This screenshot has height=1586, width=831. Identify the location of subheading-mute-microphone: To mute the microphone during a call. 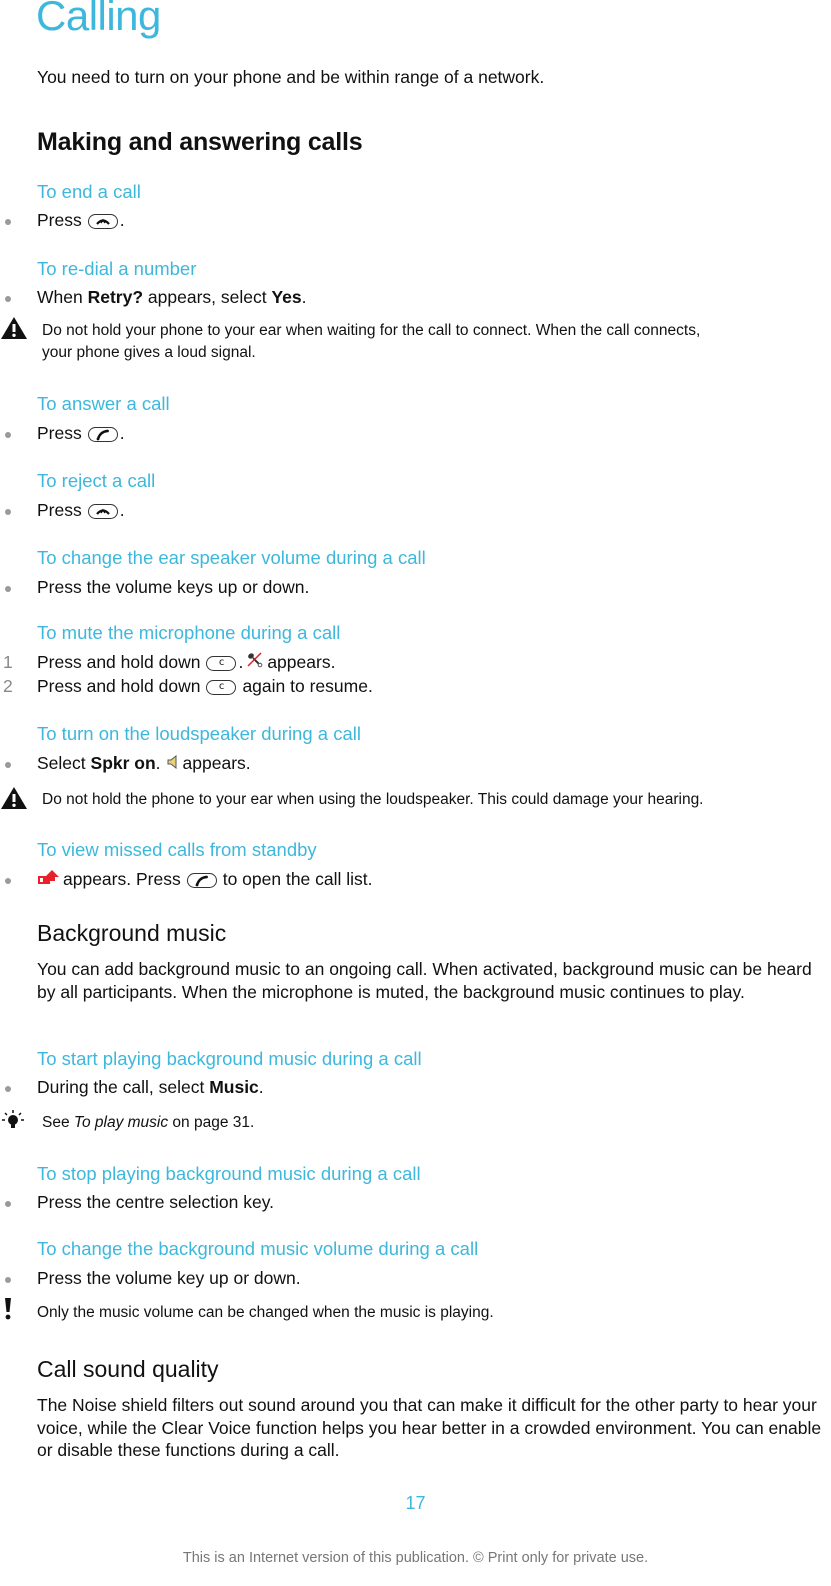
(189, 632).